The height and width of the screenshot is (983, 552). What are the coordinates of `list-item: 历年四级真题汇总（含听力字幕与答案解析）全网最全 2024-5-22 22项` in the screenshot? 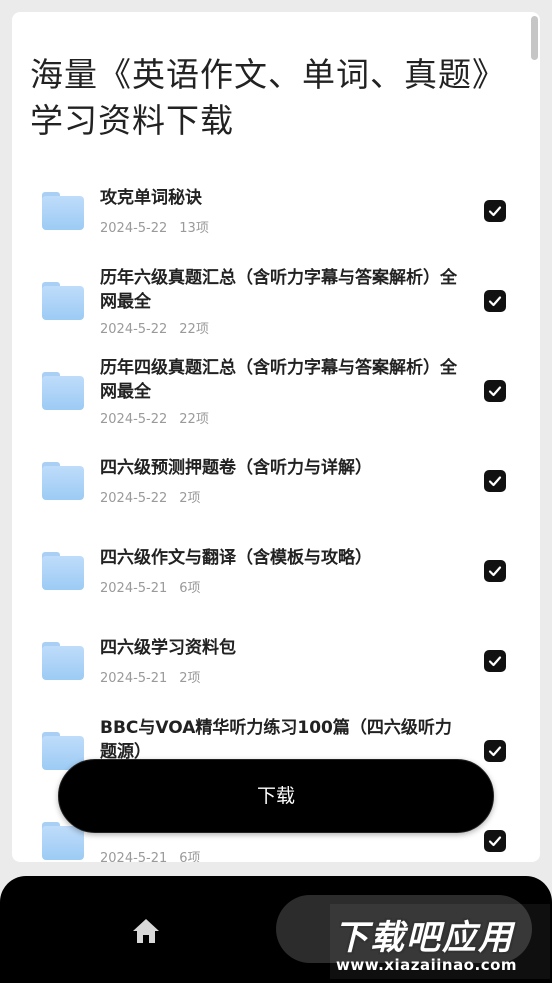 It's located at (276, 391).